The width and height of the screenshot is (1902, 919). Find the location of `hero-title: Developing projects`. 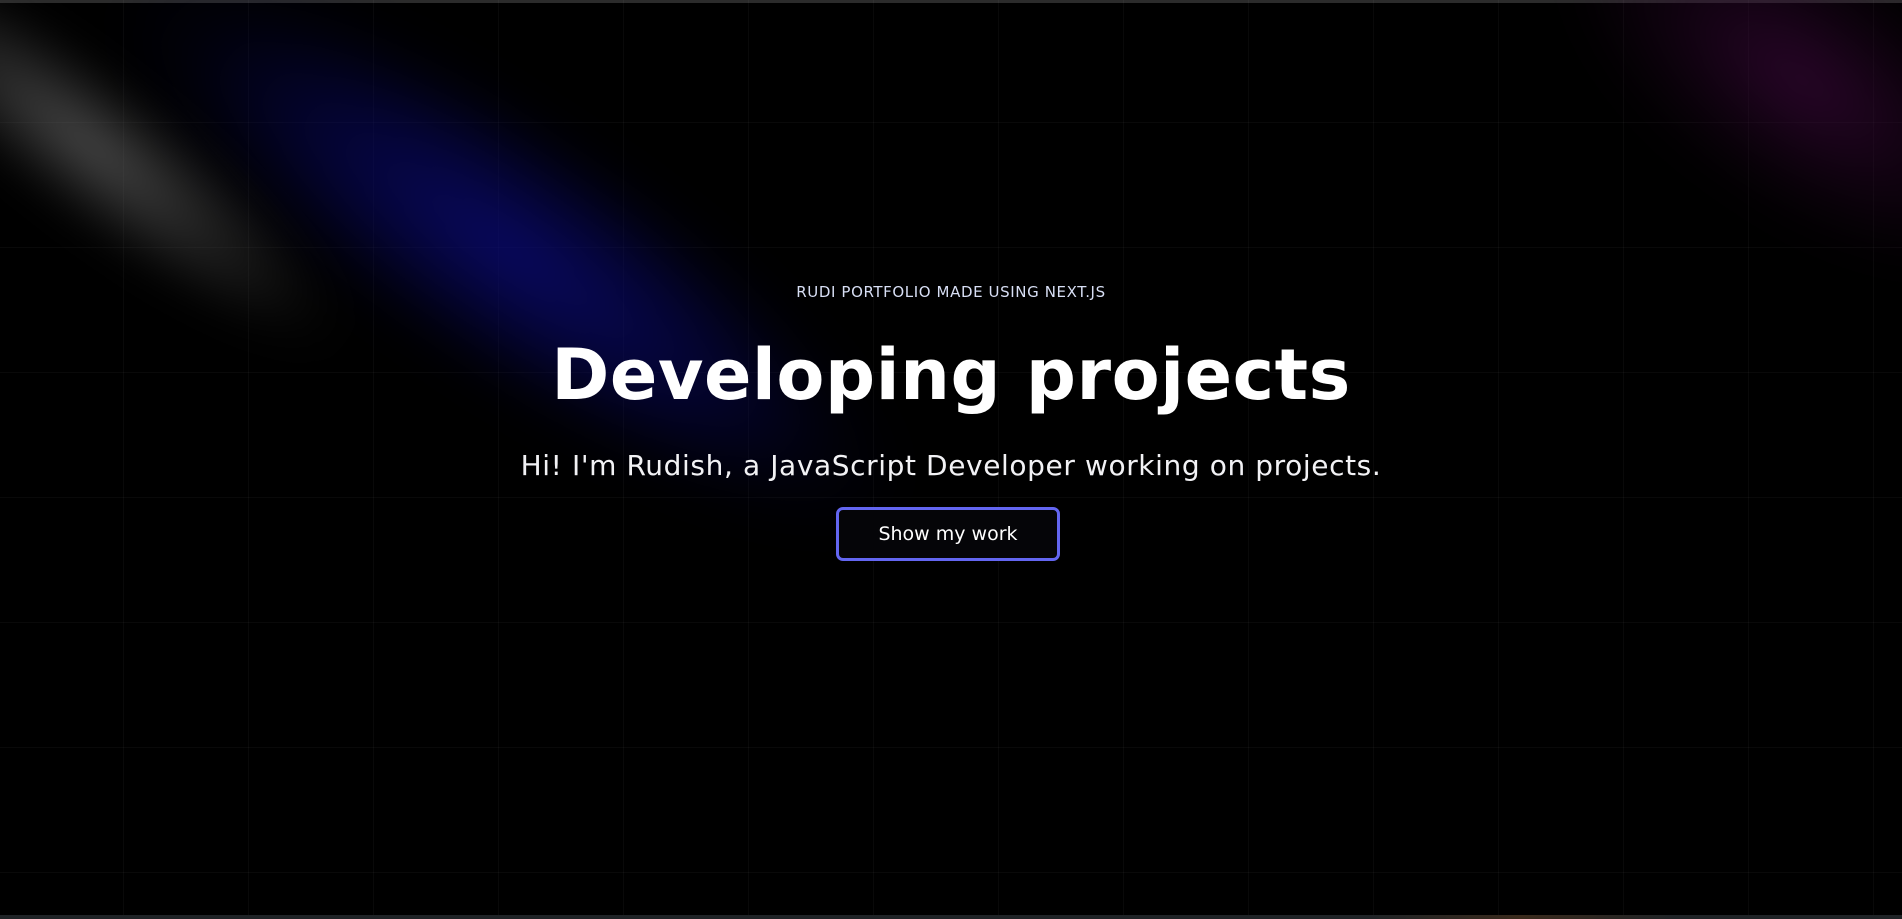

hero-title: Developing projects is located at coordinates (951, 375).